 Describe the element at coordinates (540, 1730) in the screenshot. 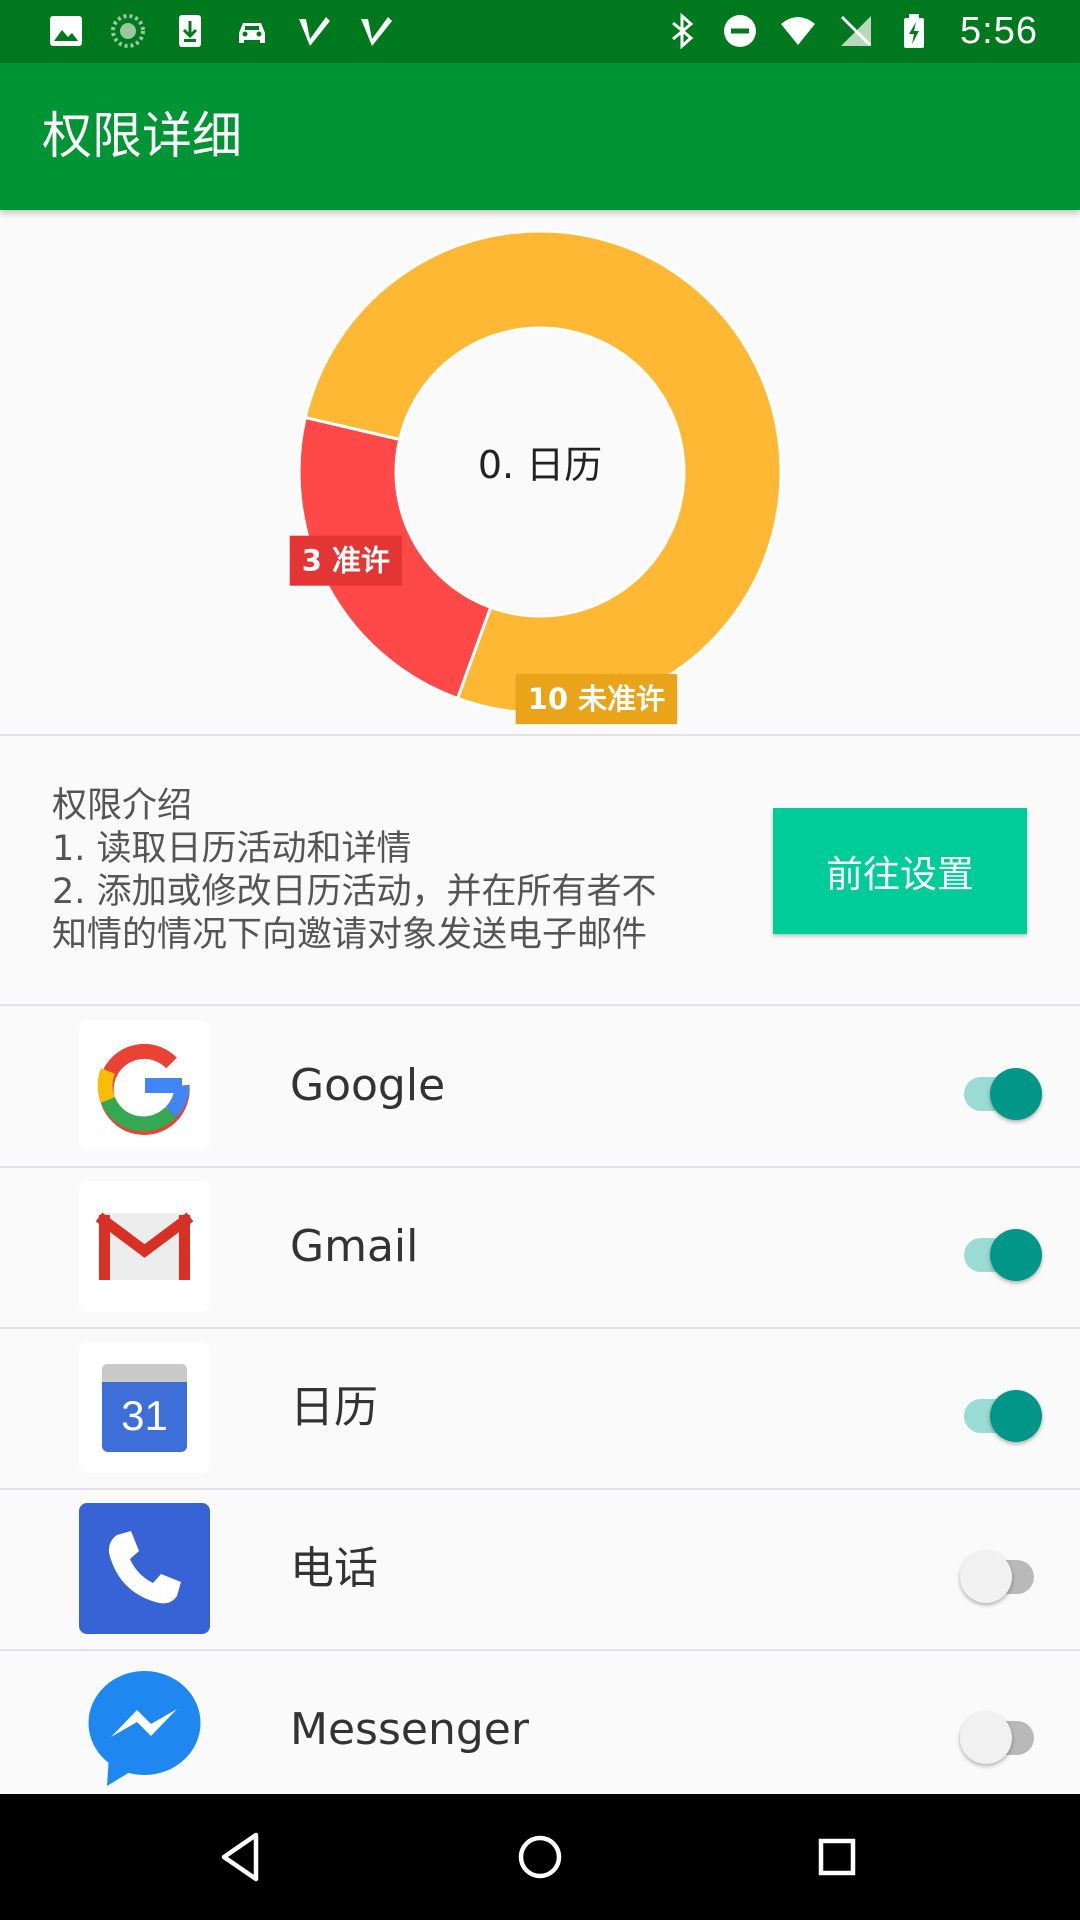

I see `app-row-messenger: Messenger` at that location.